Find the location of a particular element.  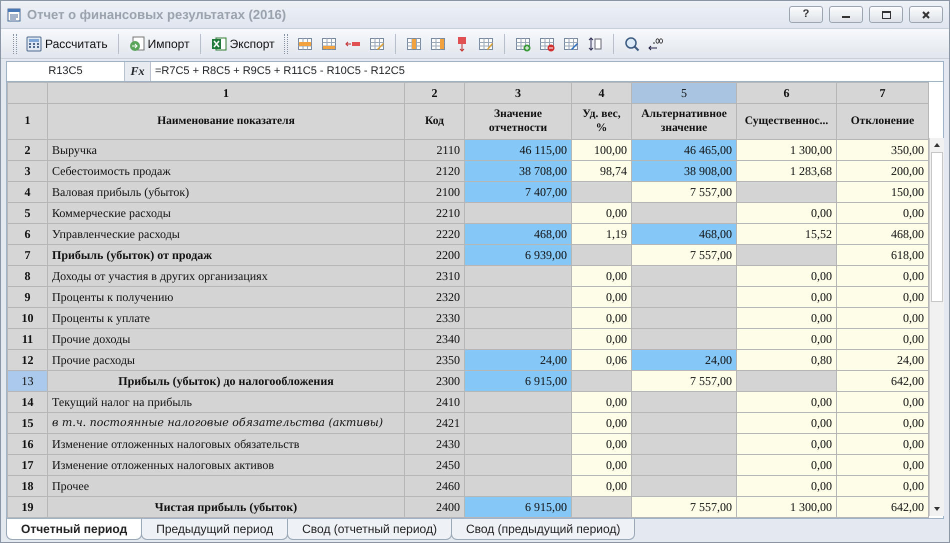

close-button is located at coordinates (926, 14).